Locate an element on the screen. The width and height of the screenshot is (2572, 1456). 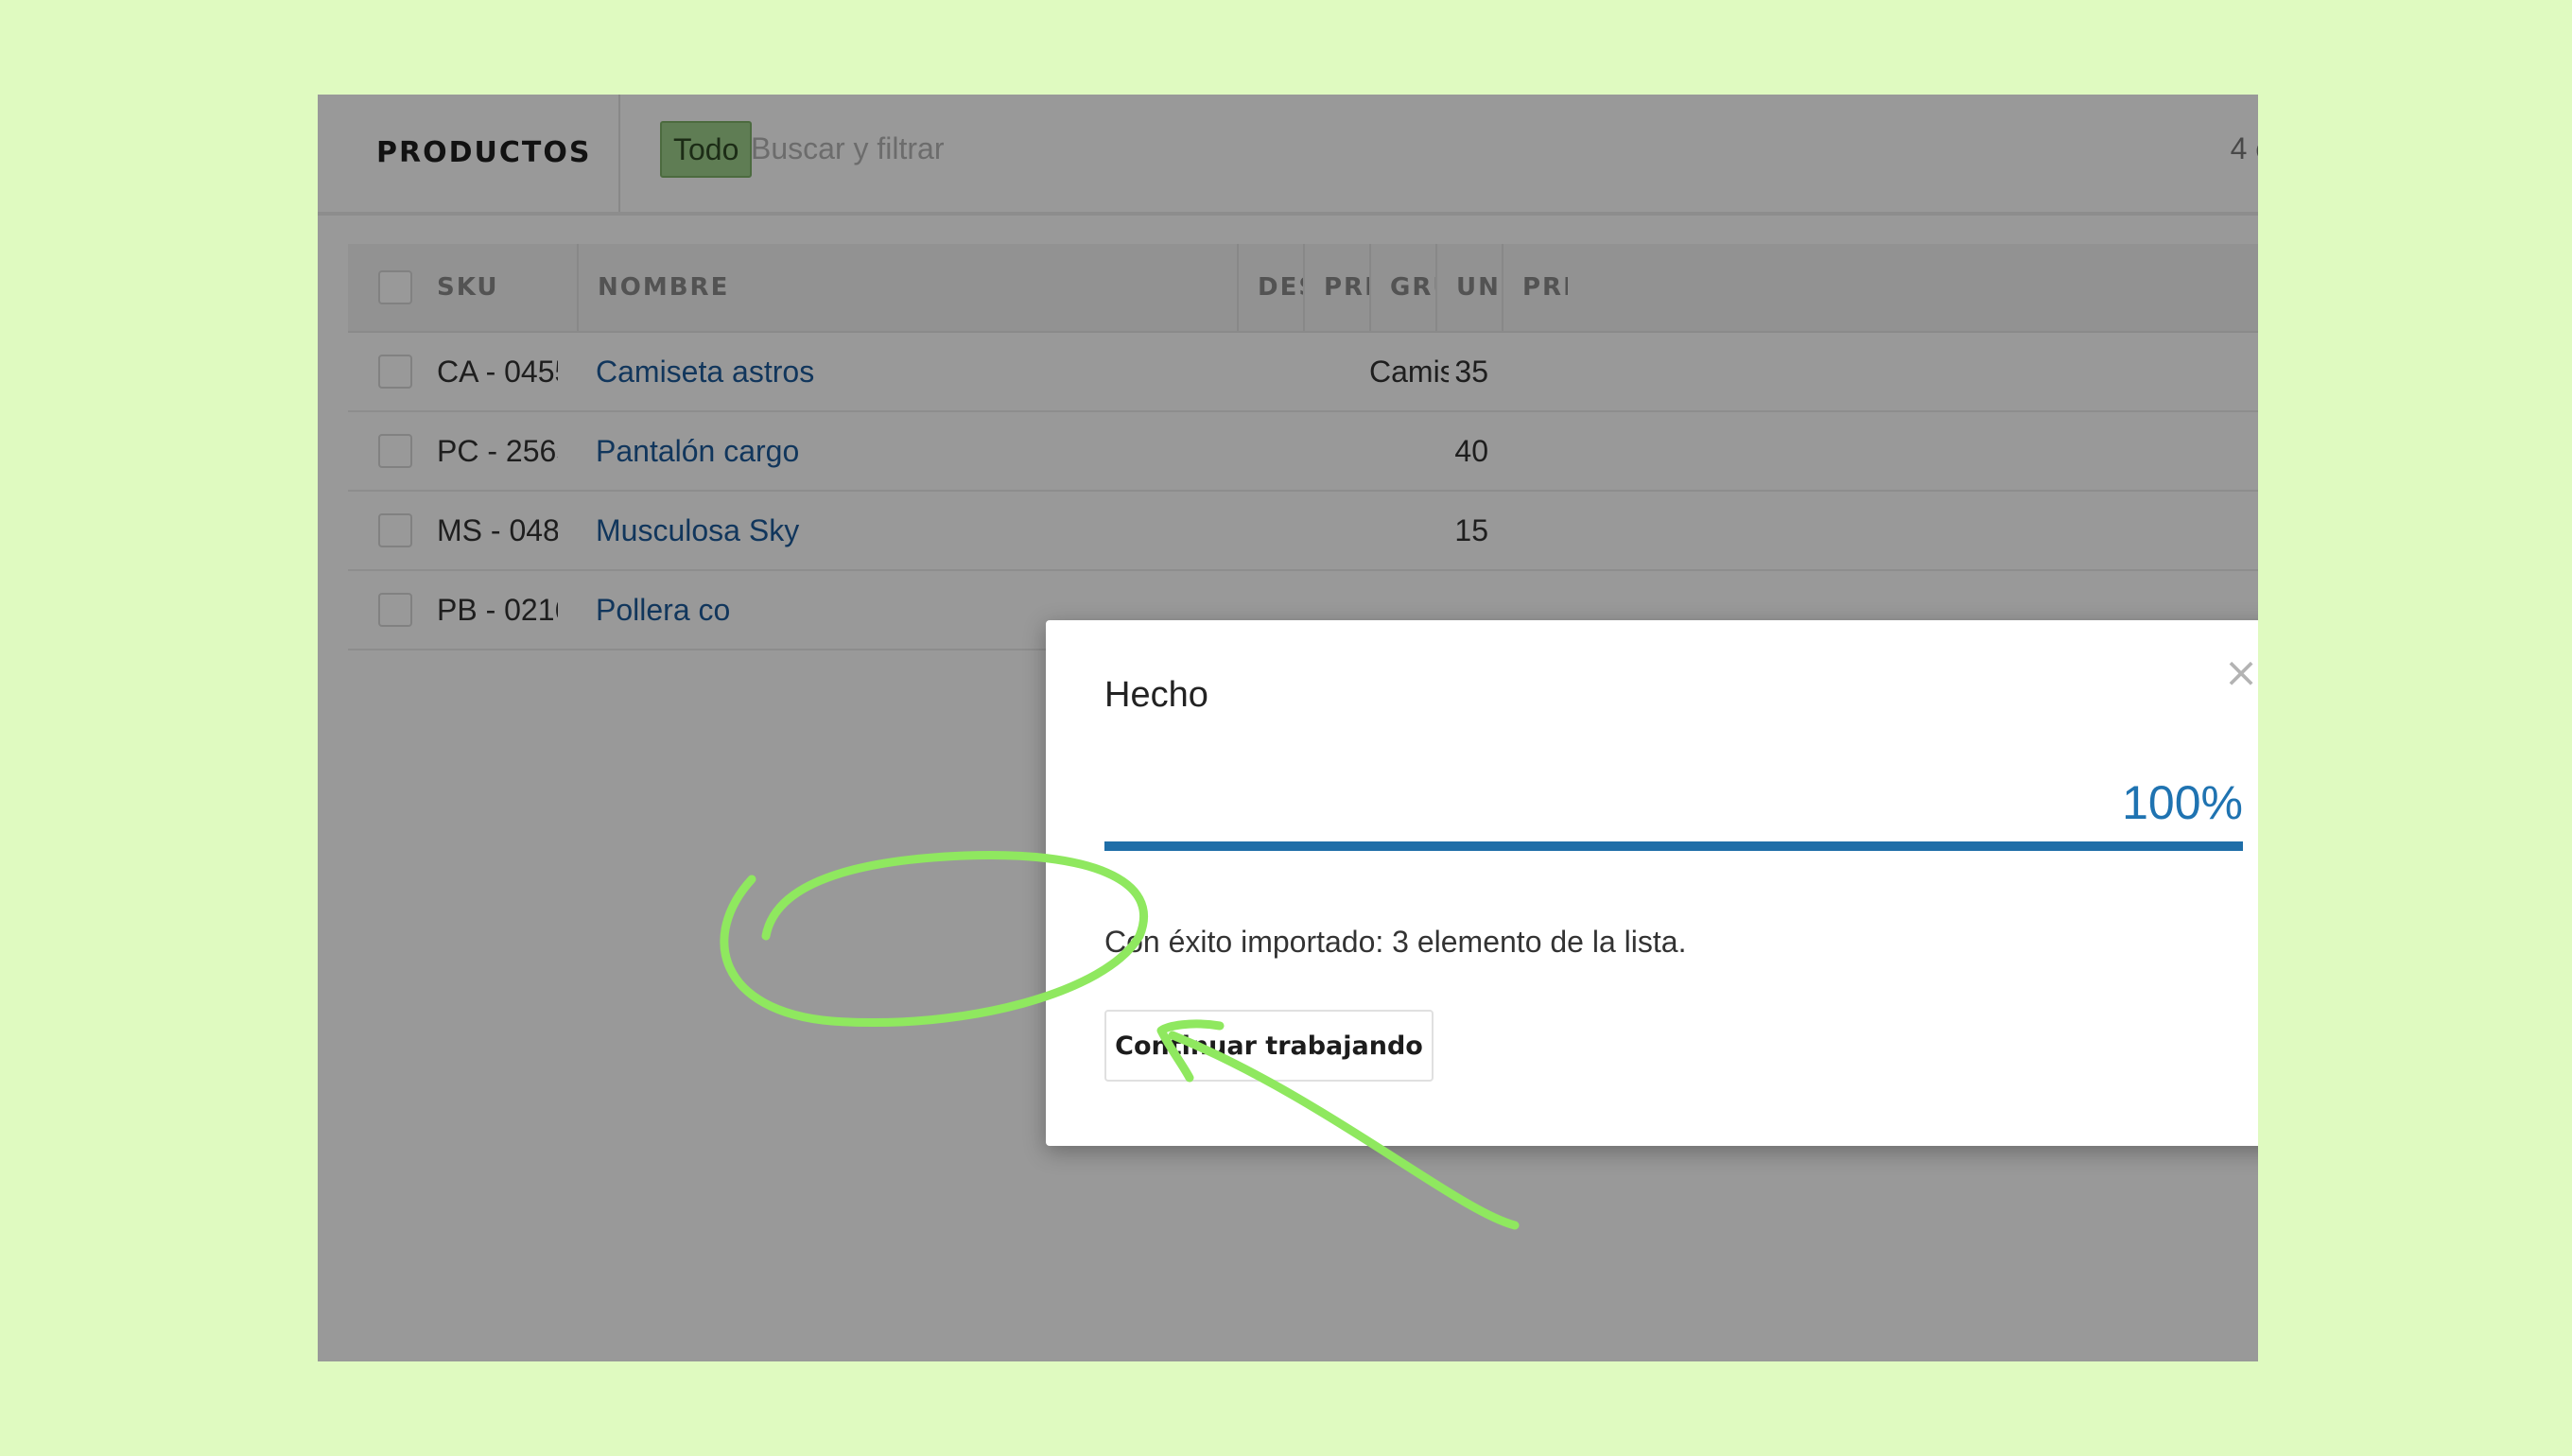
dialog-title: Hecho is located at coordinates (1156, 695).